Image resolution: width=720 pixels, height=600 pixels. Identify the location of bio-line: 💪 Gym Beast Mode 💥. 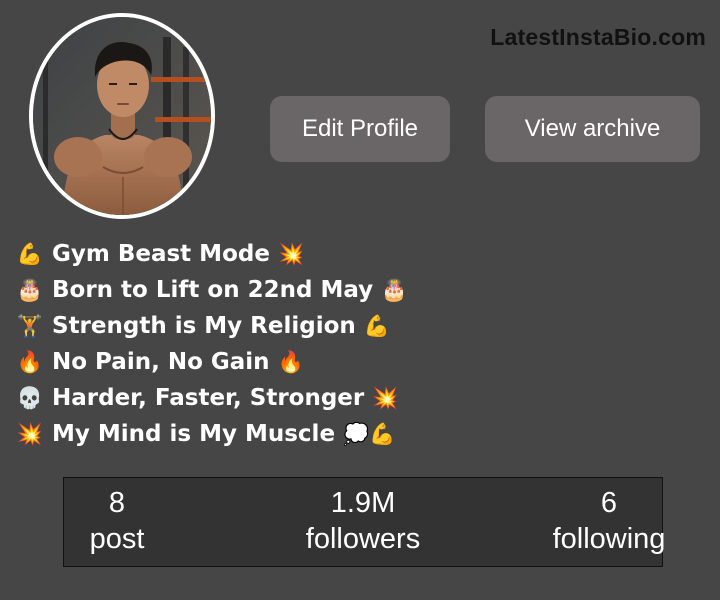
(211, 254).